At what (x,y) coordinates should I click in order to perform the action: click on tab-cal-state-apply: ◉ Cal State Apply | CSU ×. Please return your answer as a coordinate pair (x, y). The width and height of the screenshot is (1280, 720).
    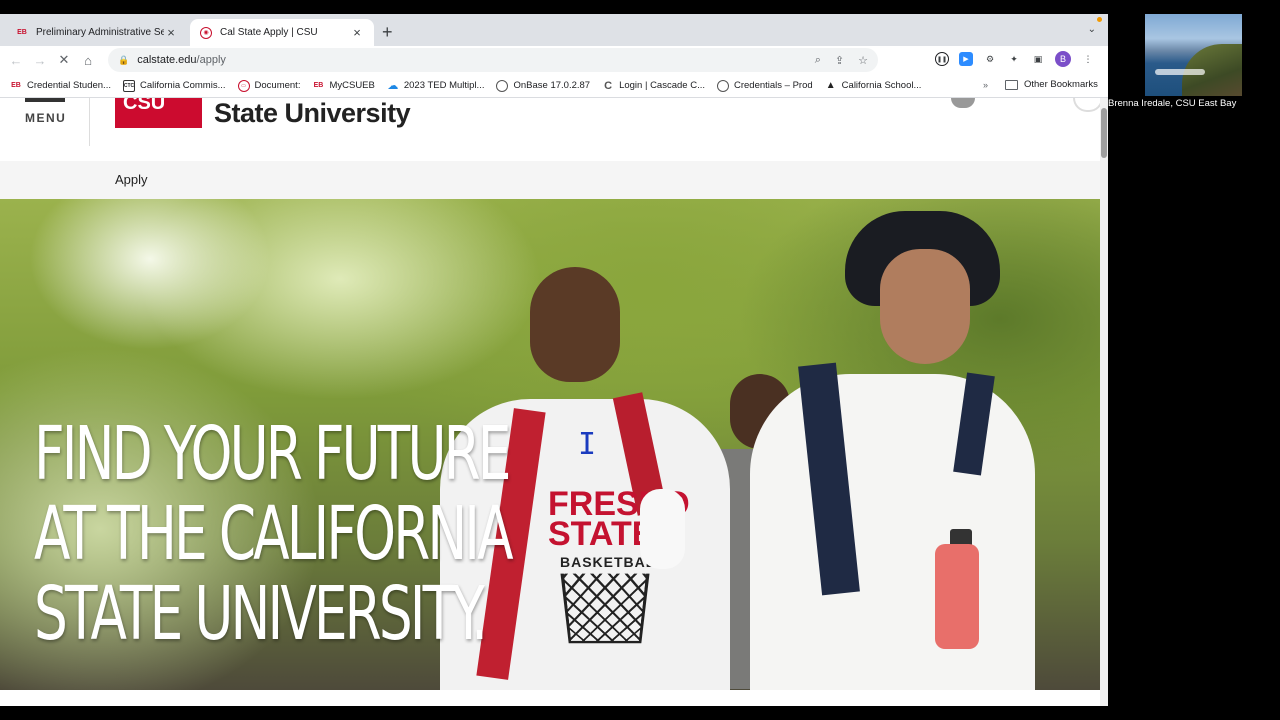
    Looking at the image, I should click on (282, 32).